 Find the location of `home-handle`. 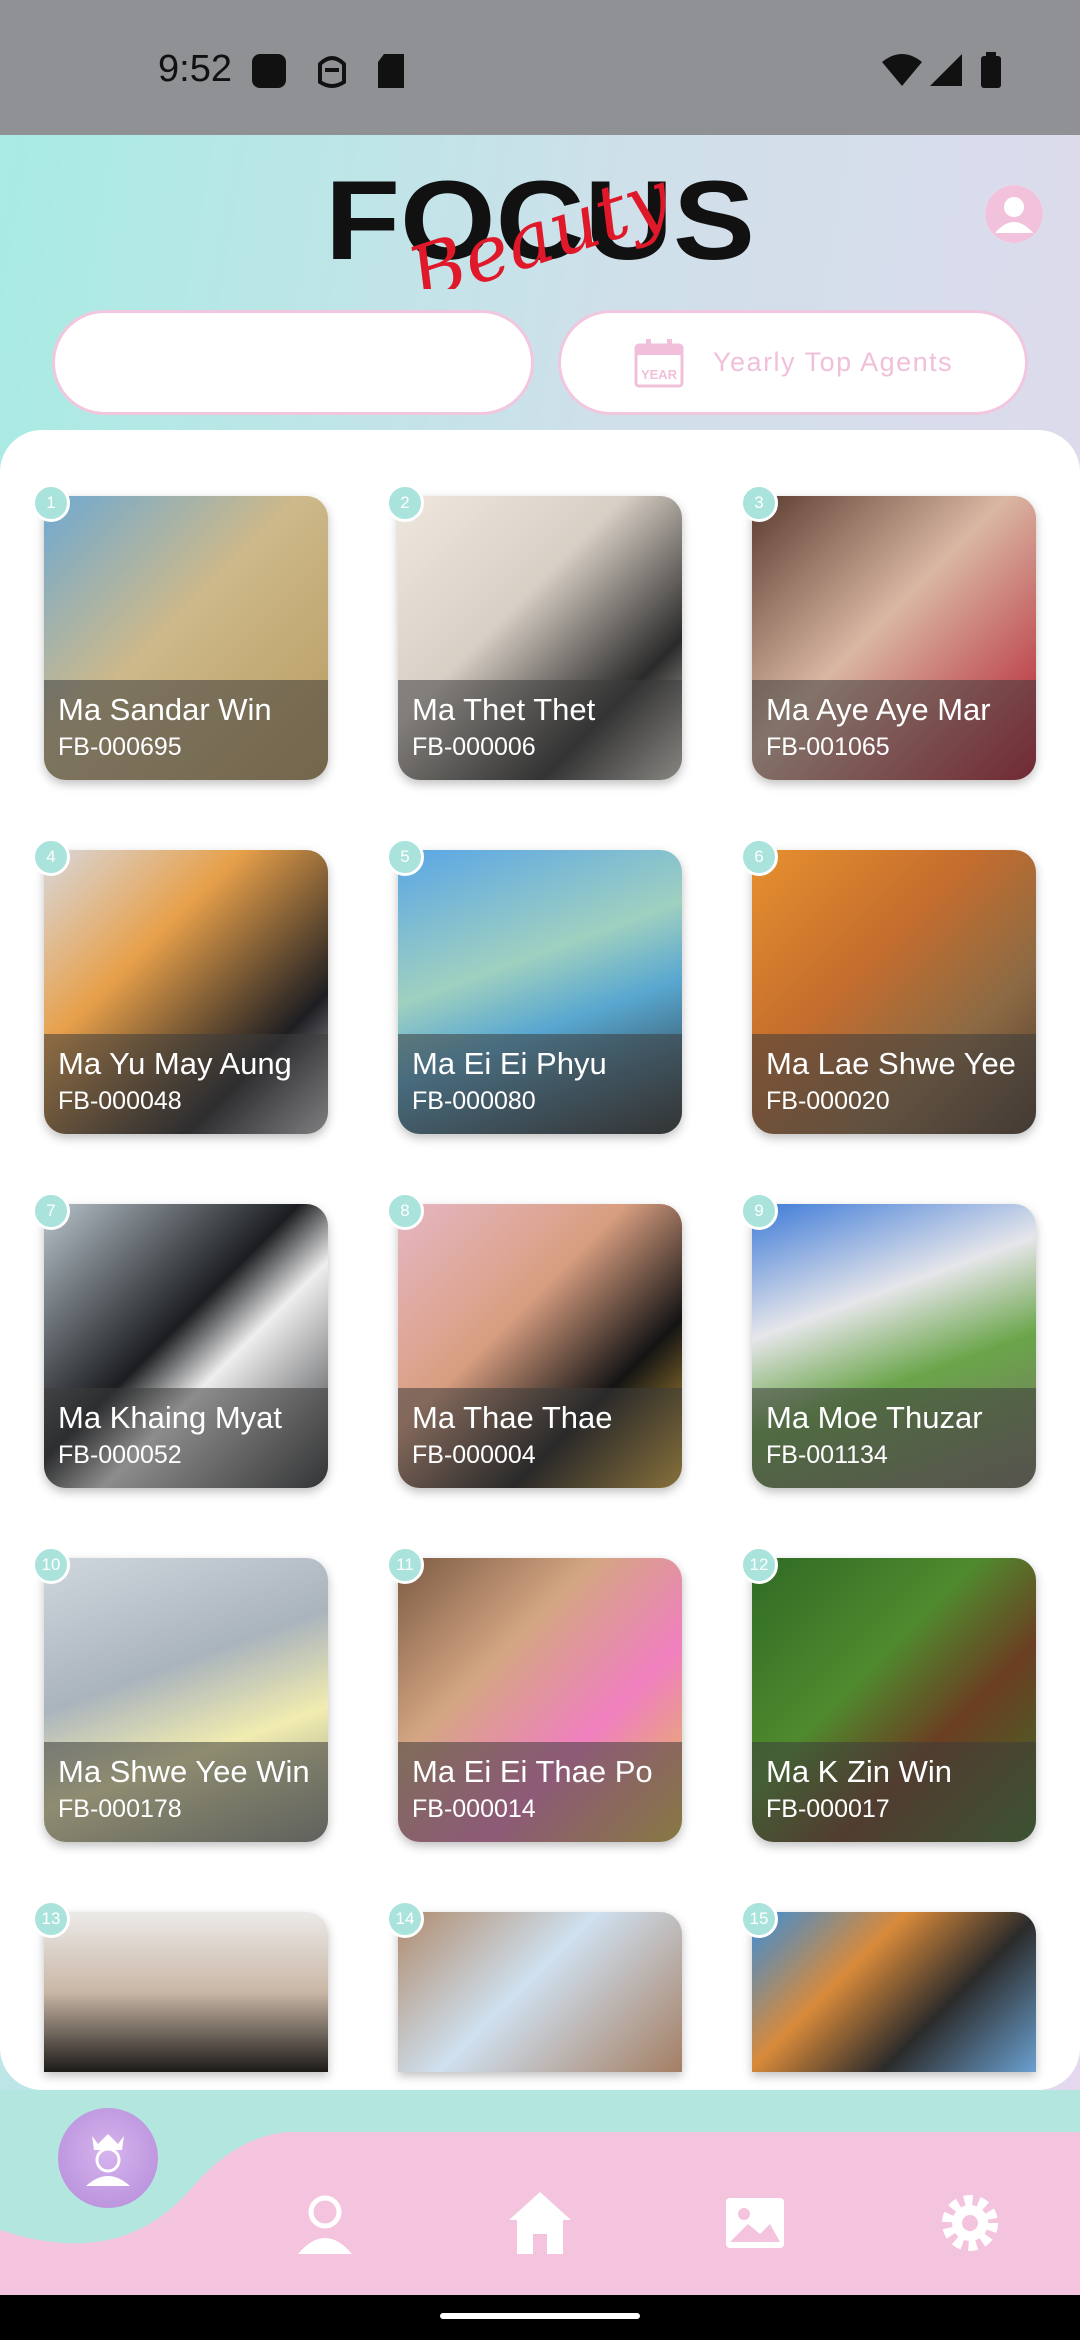

home-handle is located at coordinates (540, 2316).